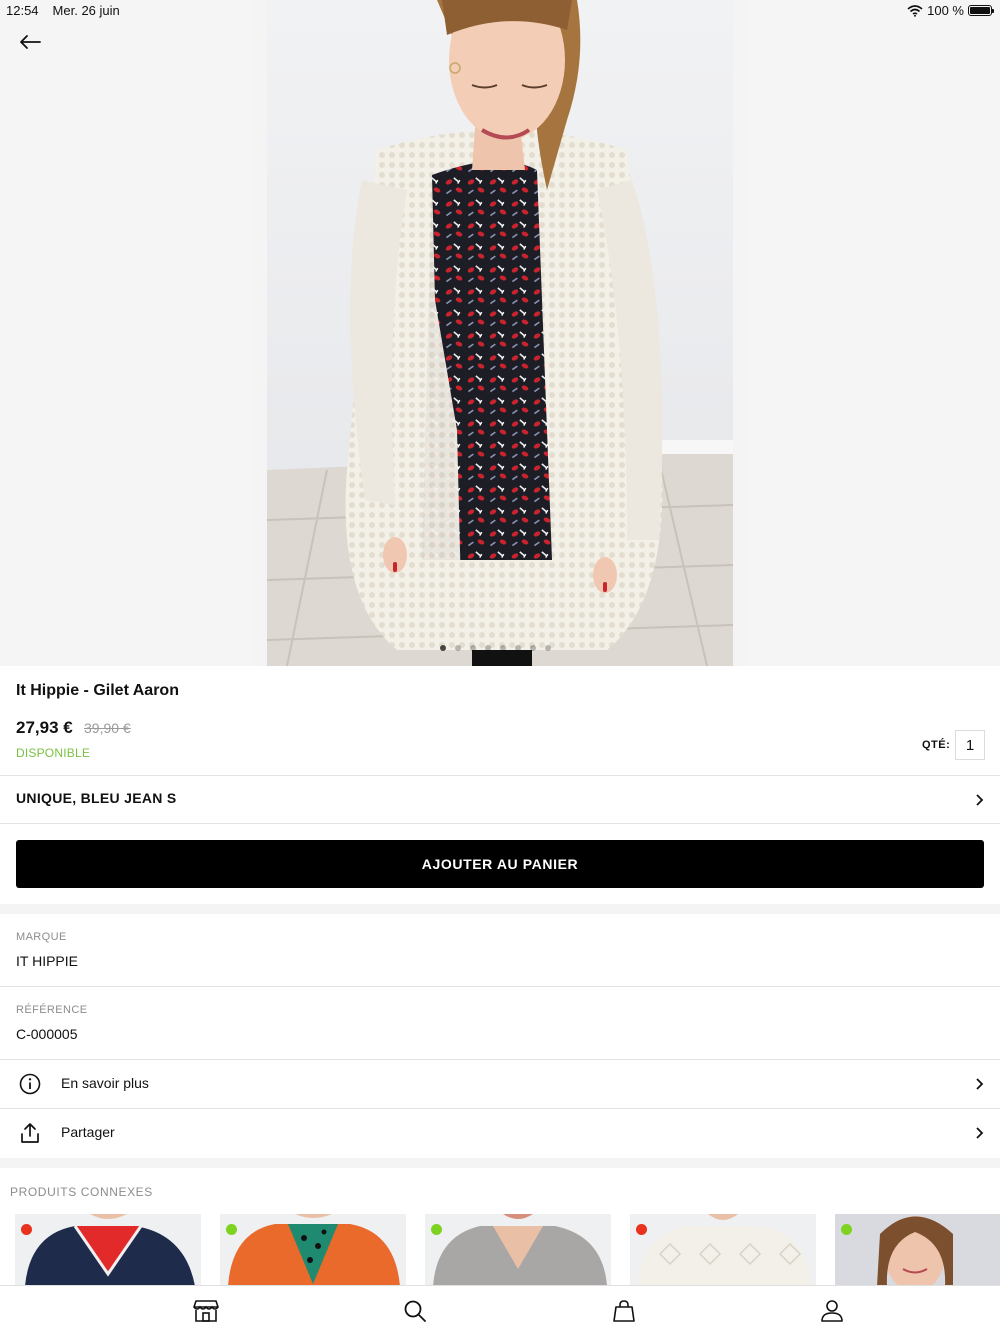 The height and width of the screenshot is (1334, 1000). Describe the element at coordinates (22, 10) in the screenshot. I see `status-time: 12:54` at that location.